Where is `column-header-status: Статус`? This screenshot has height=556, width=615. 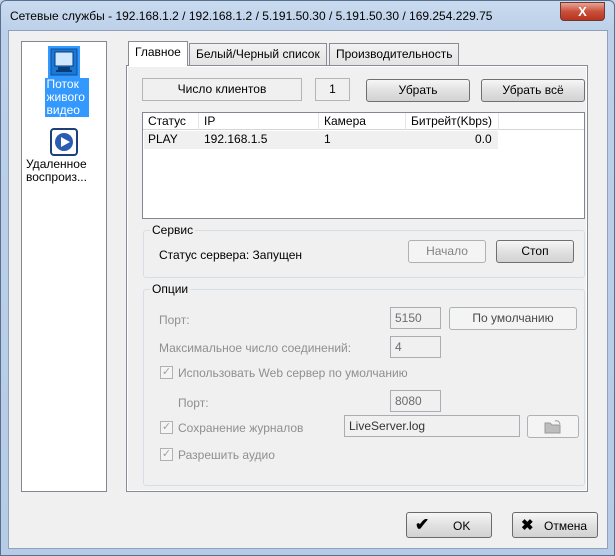 column-header-status: Статус is located at coordinates (167, 121).